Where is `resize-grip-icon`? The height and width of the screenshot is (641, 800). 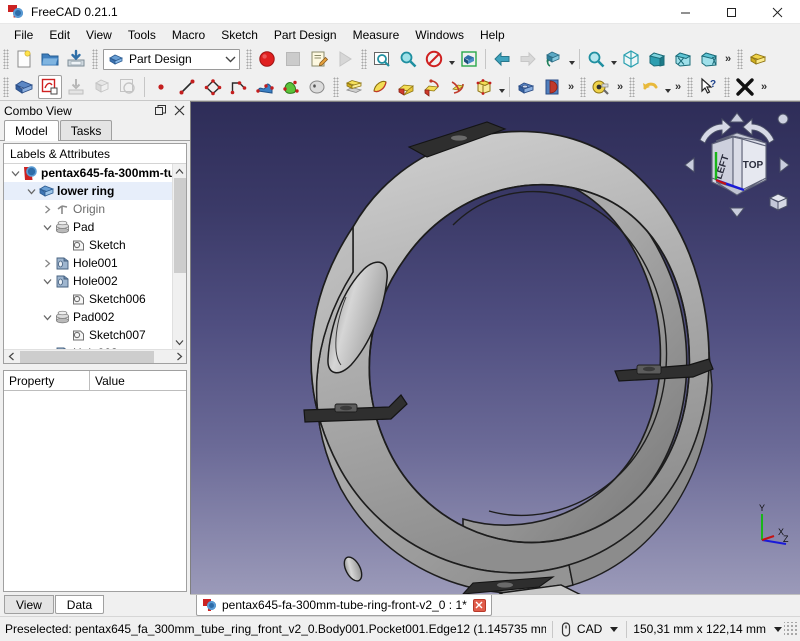 resize-grip-icon is located at coordinates (791, 629).